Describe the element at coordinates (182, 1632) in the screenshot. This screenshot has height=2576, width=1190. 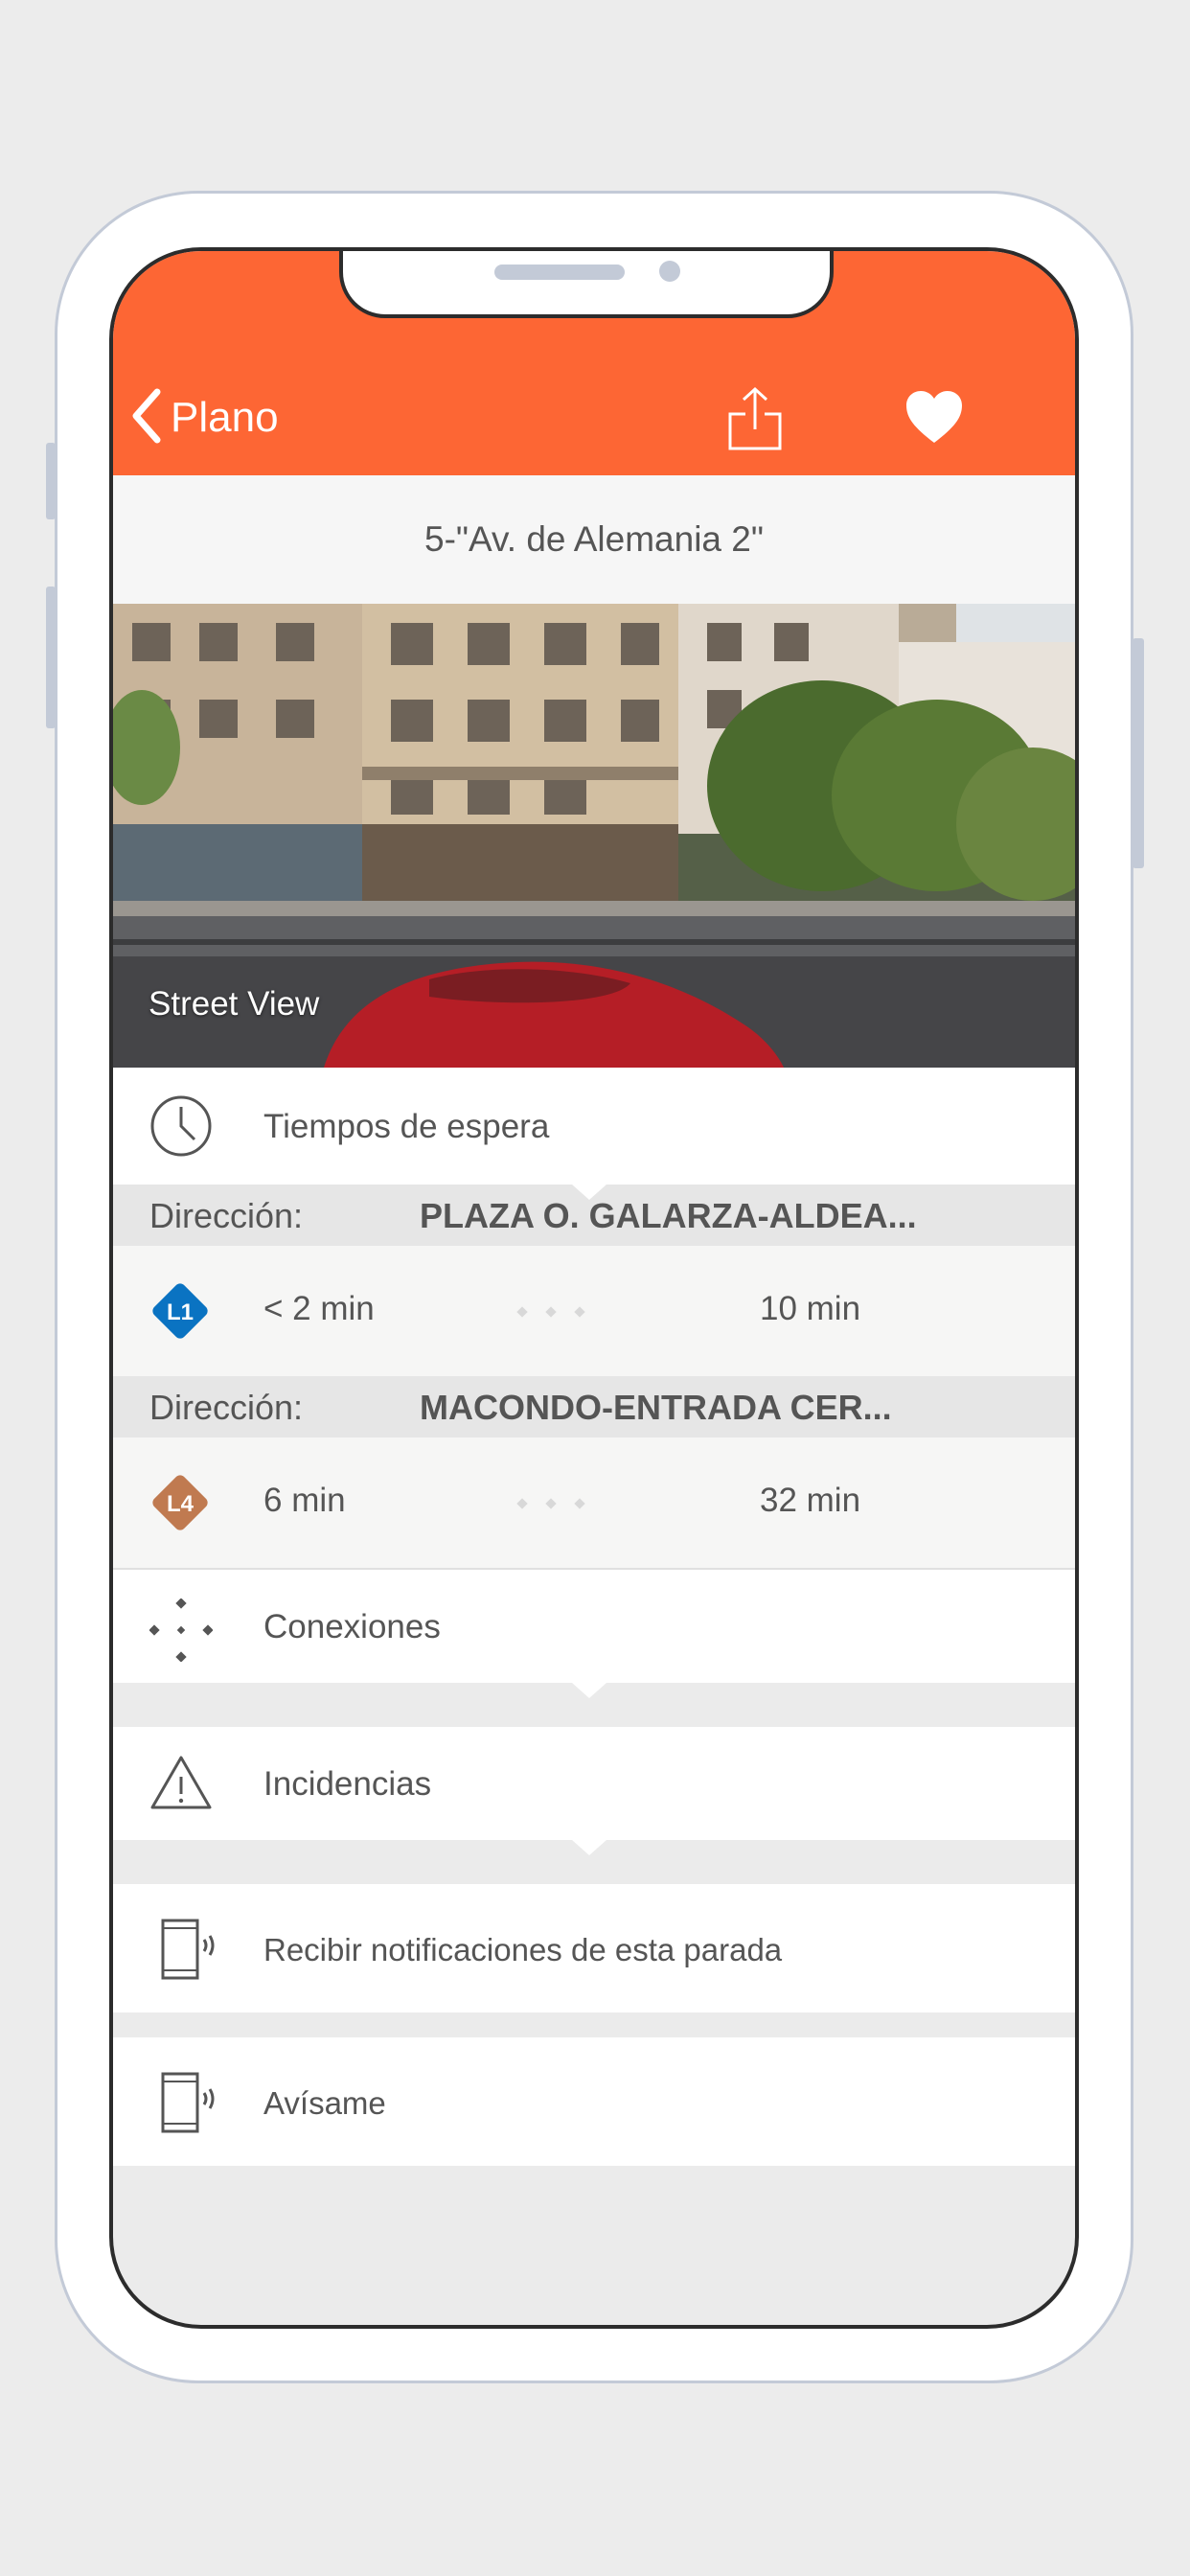
I see `connections-icon` at that location.